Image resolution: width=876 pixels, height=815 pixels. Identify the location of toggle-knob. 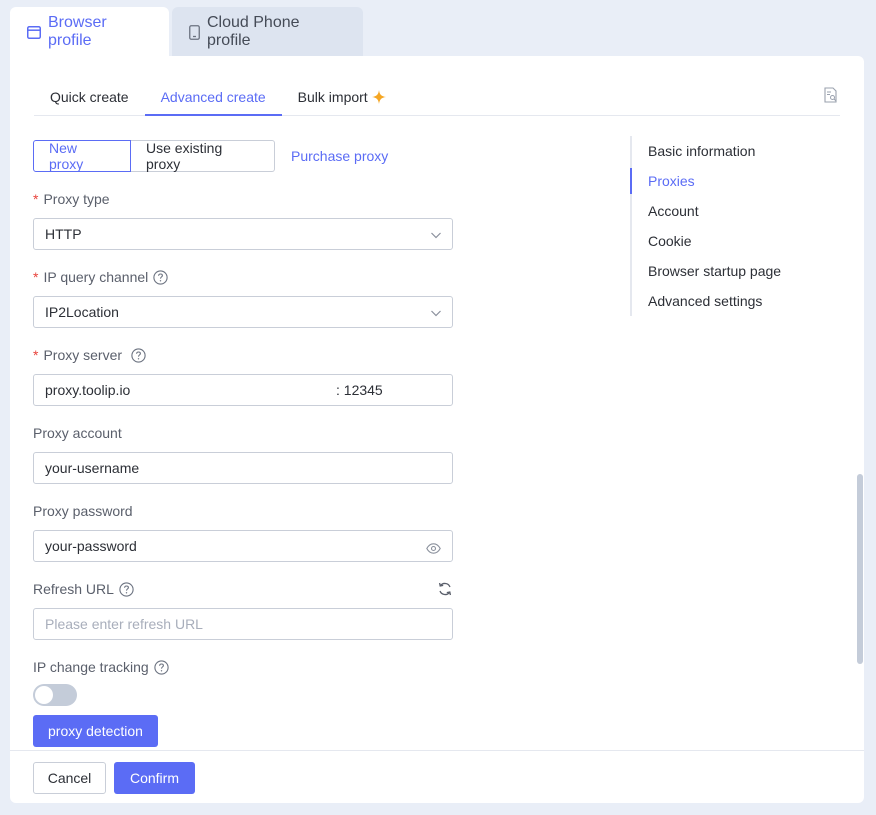
(44, 695).